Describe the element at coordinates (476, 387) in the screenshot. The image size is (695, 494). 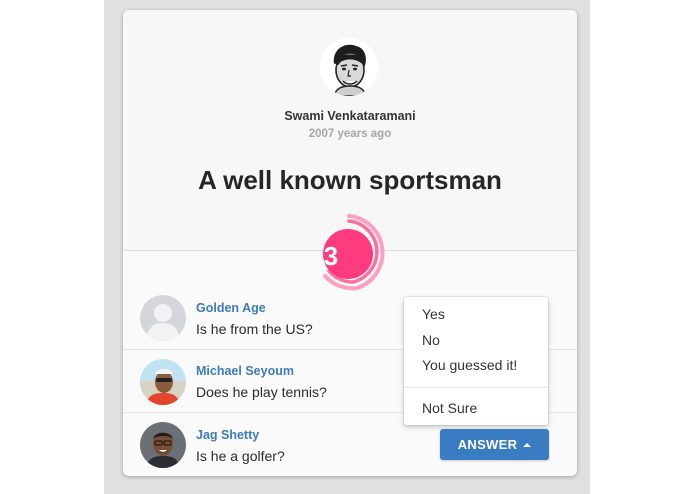
I see `menu-divider` at that location.